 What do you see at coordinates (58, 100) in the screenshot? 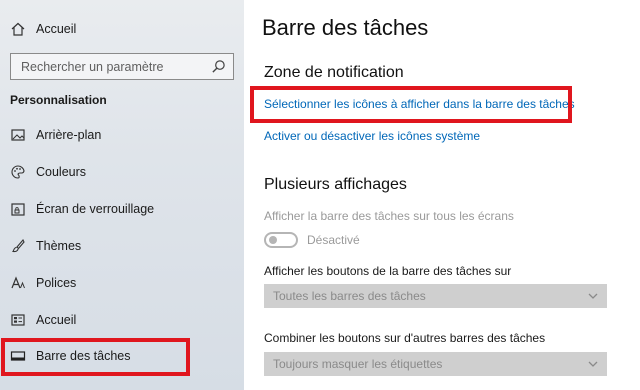
I see `section-title: Personnalisation` at bounding box center [58, 100].